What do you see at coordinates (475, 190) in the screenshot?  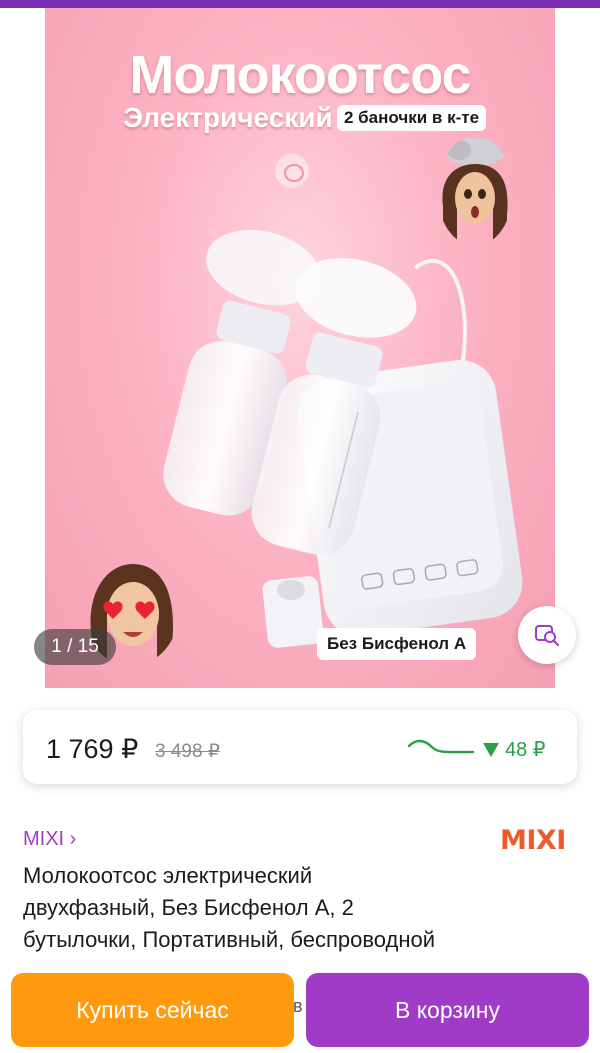 I see `surprised-girl-emoji-icon` at bounding box center [475, 190].